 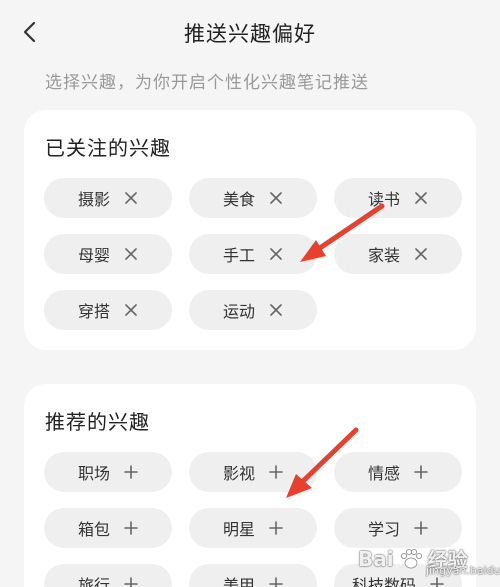 I want to click on recommended-interest-chip: 影视, so click(x=253, y=472).